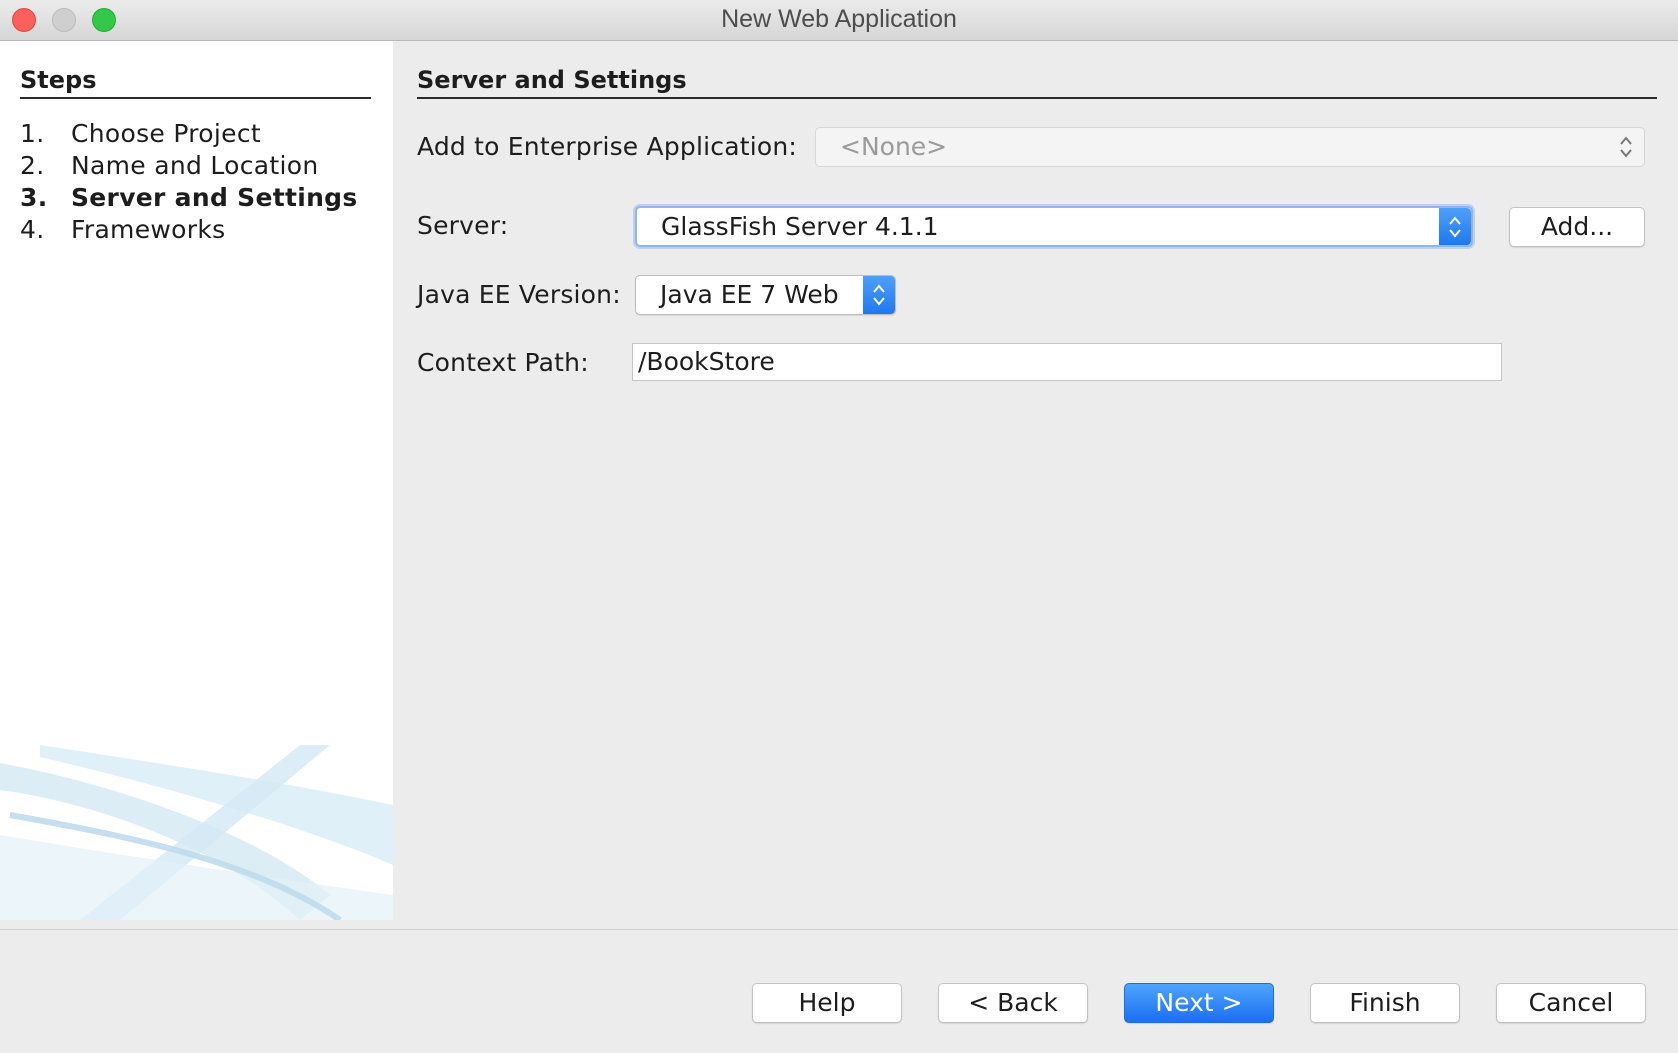  Describe the element at coordinates (214, 197) in the screenshot. I see `step-label: Server and Settings` at that location.